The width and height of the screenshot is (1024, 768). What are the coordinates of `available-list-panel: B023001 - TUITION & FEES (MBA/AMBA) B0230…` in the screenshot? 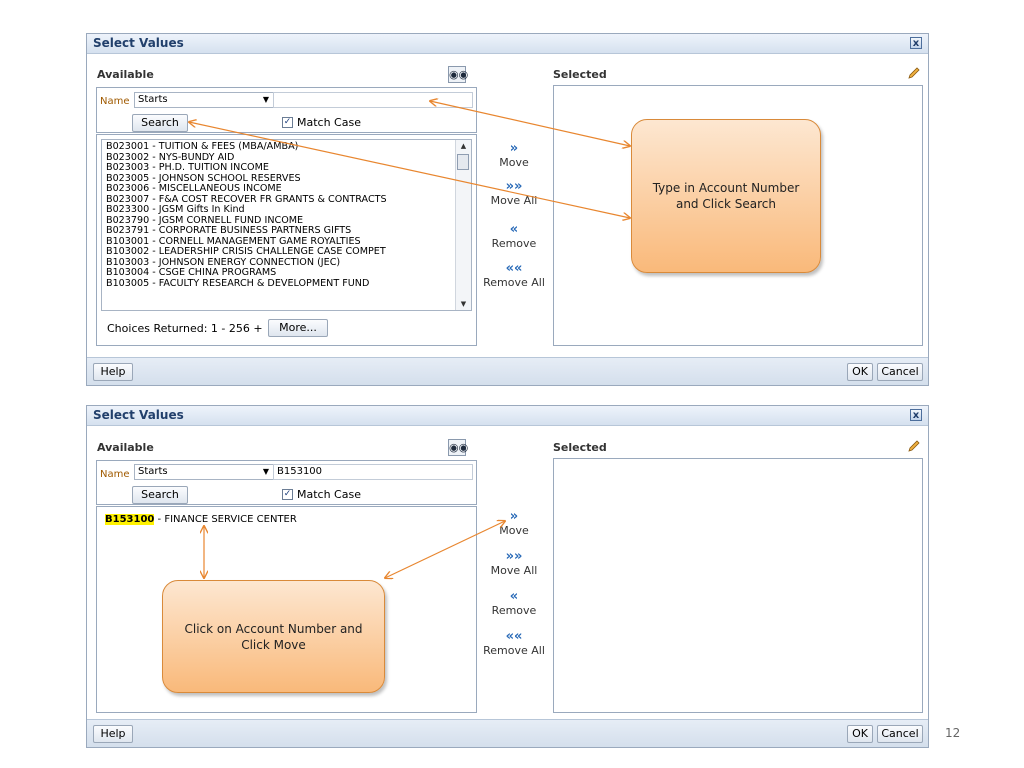 It's located at (286, 240).